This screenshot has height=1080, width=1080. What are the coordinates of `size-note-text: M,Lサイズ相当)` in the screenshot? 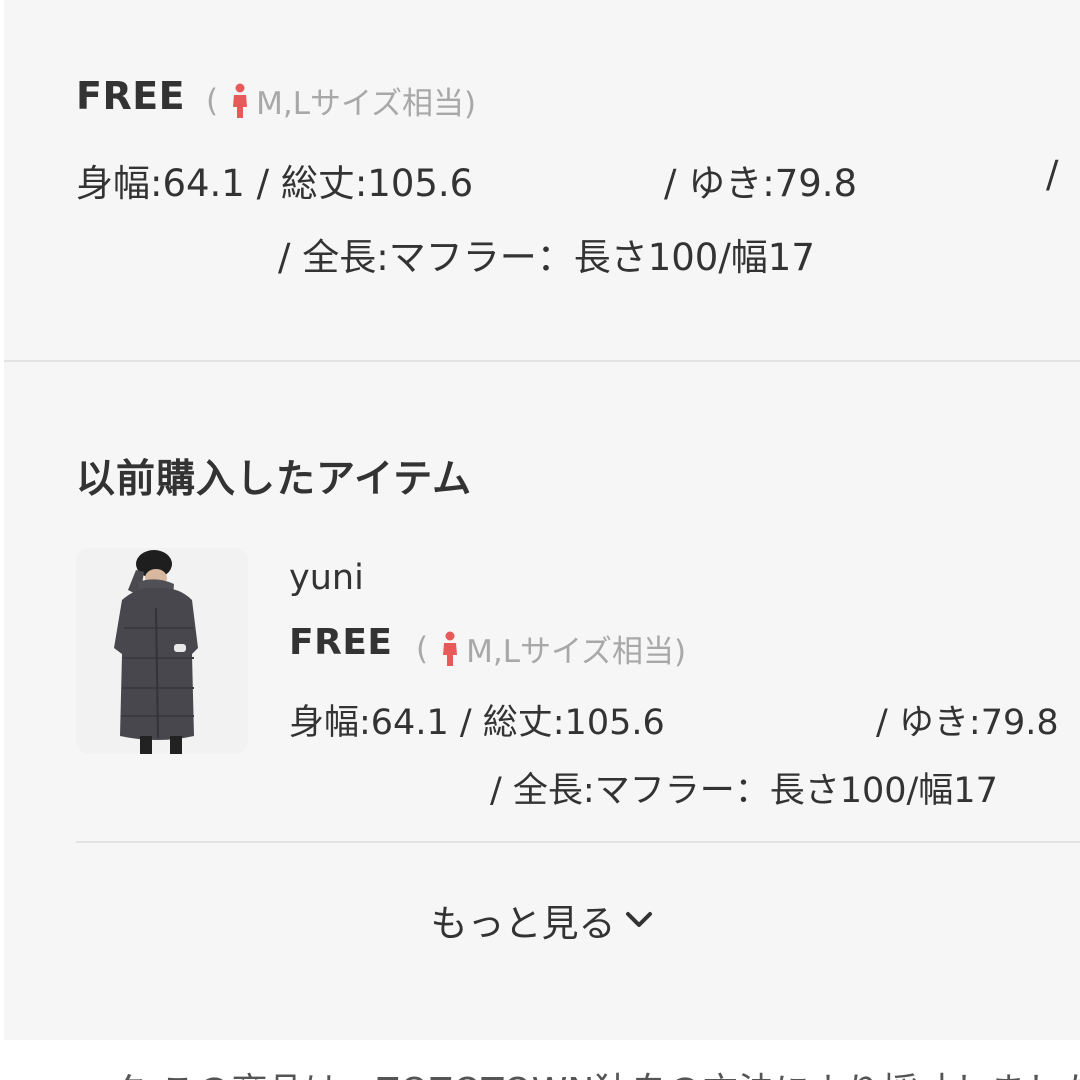 It's located at (366, 104).